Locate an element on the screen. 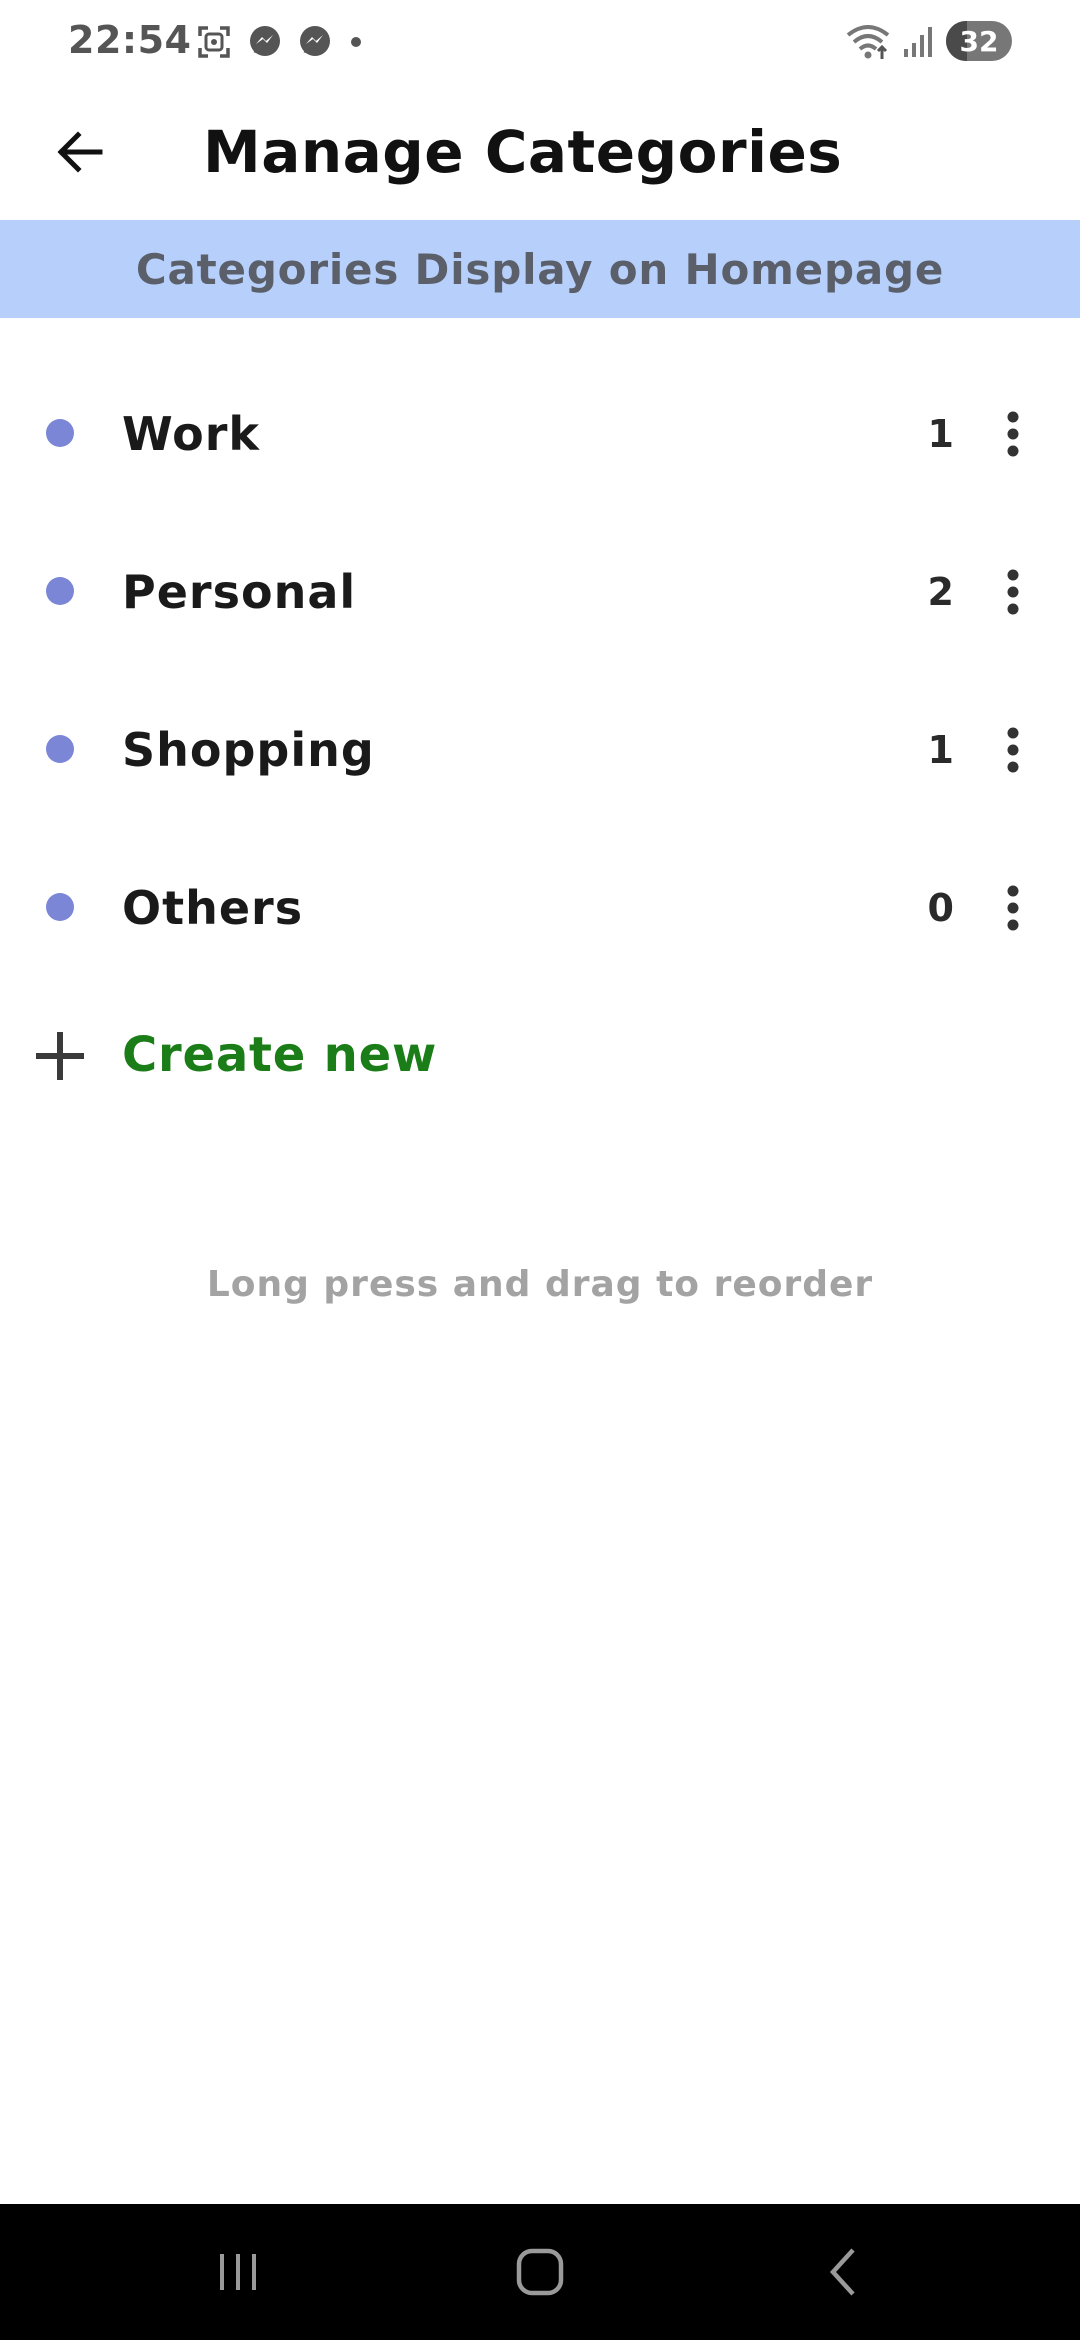 The height and width of the screenshot is (2340, 1080). create-new-button: Create new is located at coordinates (540, 1054).